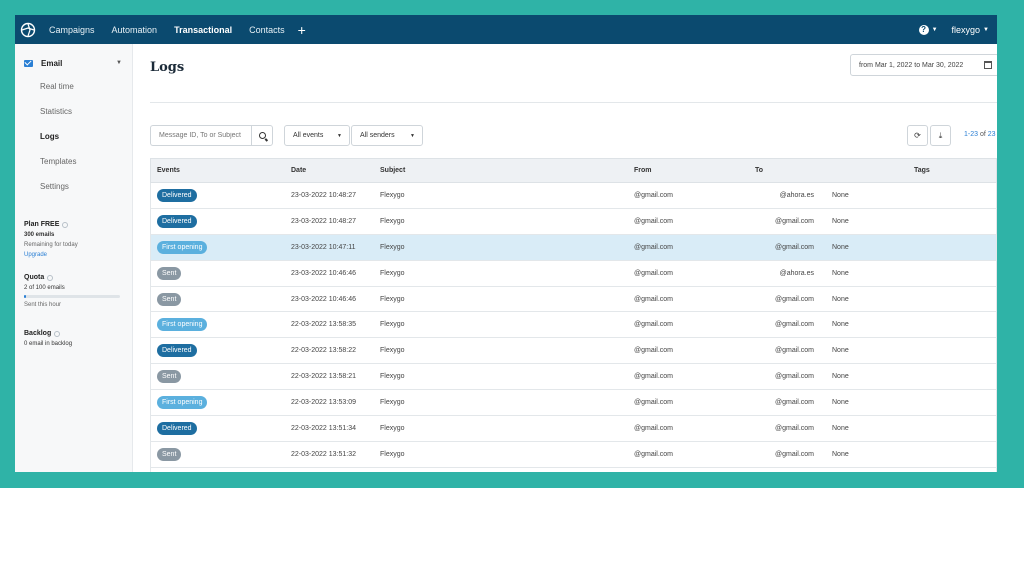 The width and height of the screenshot is (1024, 576). Describe the element at coordinates (308, 135) in the screenshot. I see `events-filter-label: All events` at that location.